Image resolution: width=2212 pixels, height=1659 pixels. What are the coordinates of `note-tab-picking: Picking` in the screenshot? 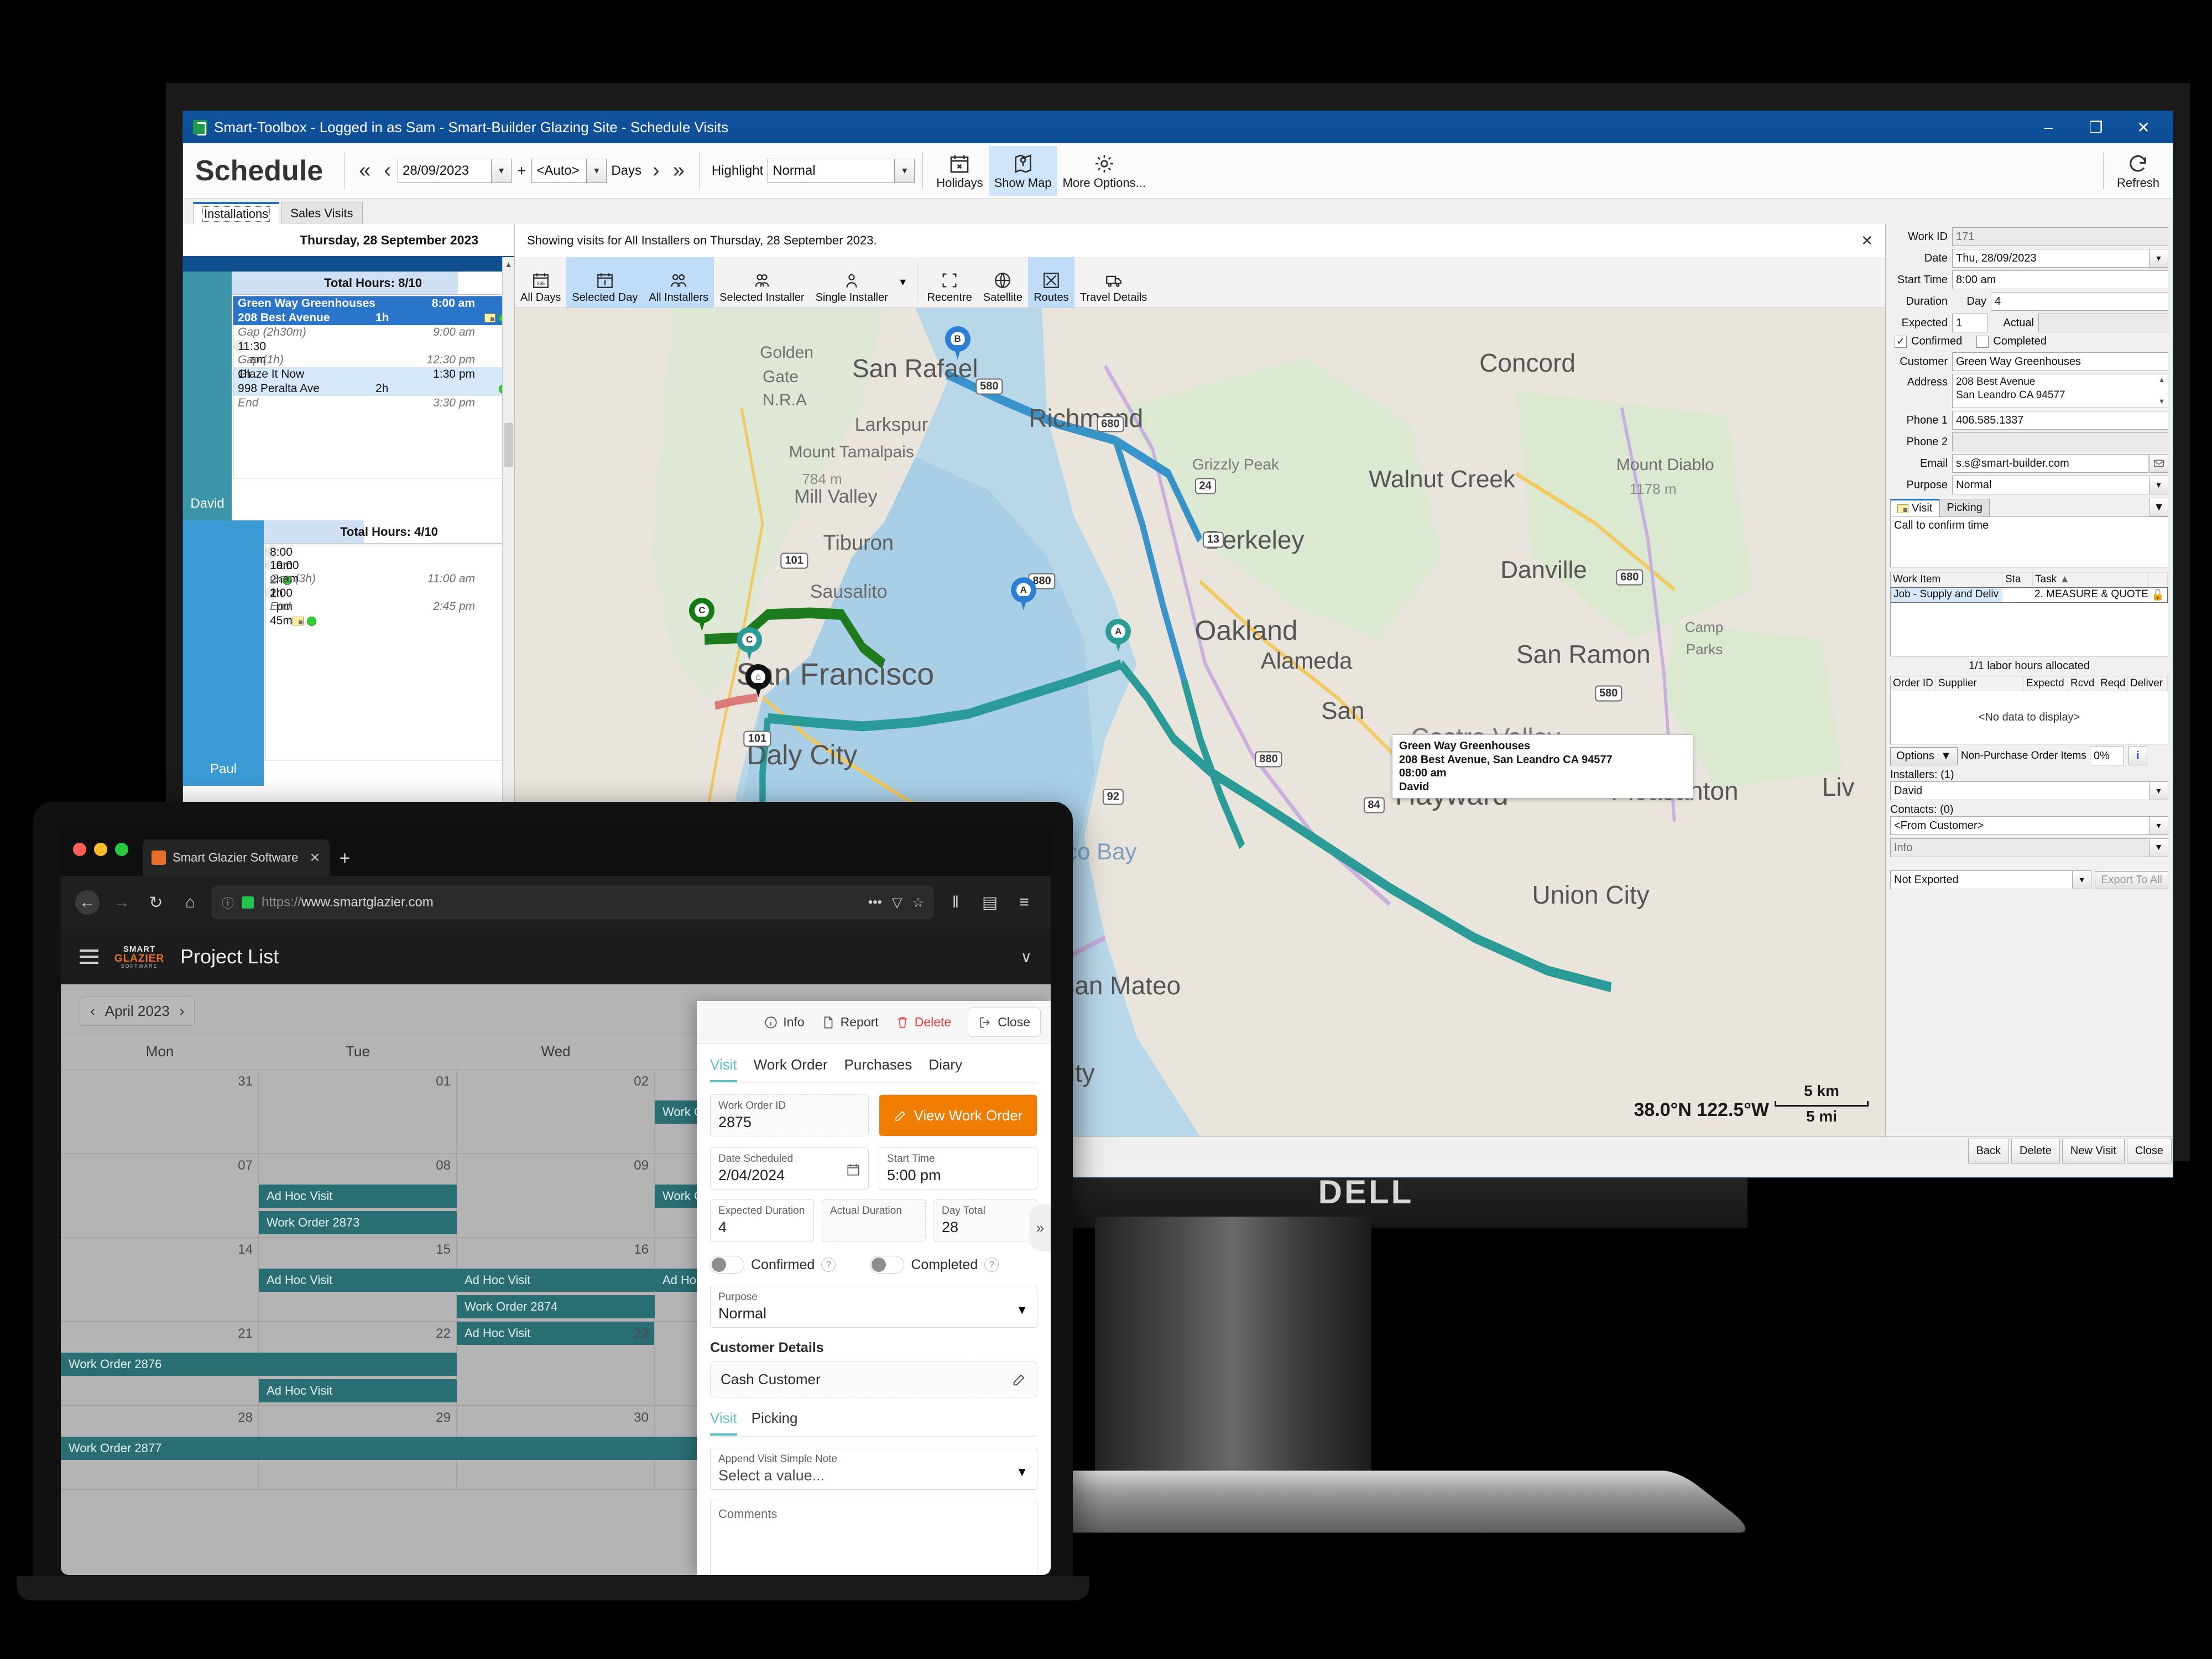 It's located at (1965, 508).